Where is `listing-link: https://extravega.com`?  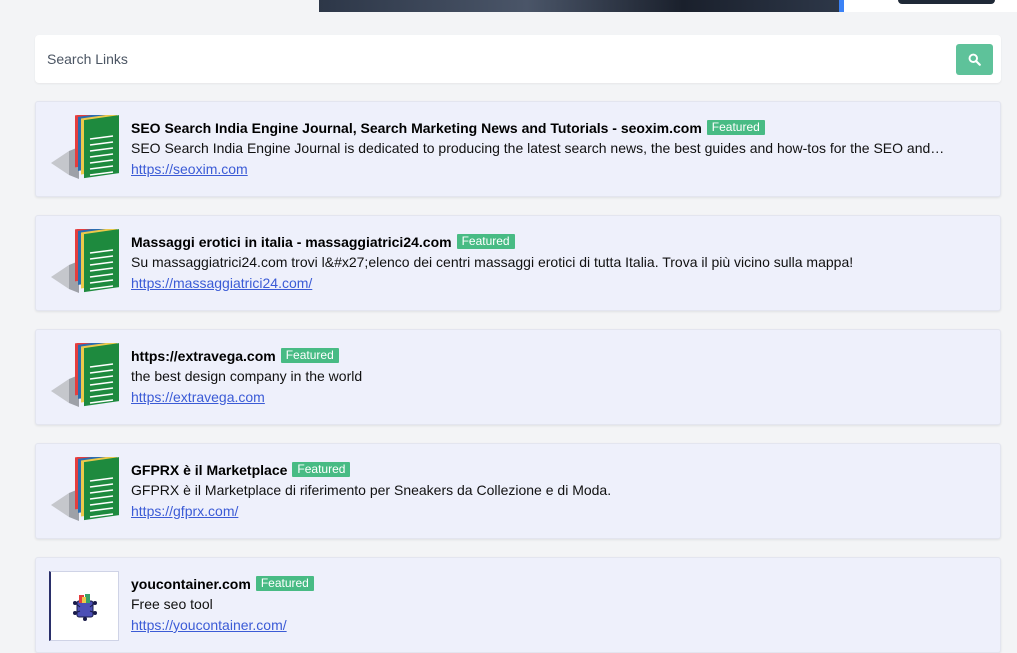 listing-link: https://extravega.com is located at coordinates (198, 397).